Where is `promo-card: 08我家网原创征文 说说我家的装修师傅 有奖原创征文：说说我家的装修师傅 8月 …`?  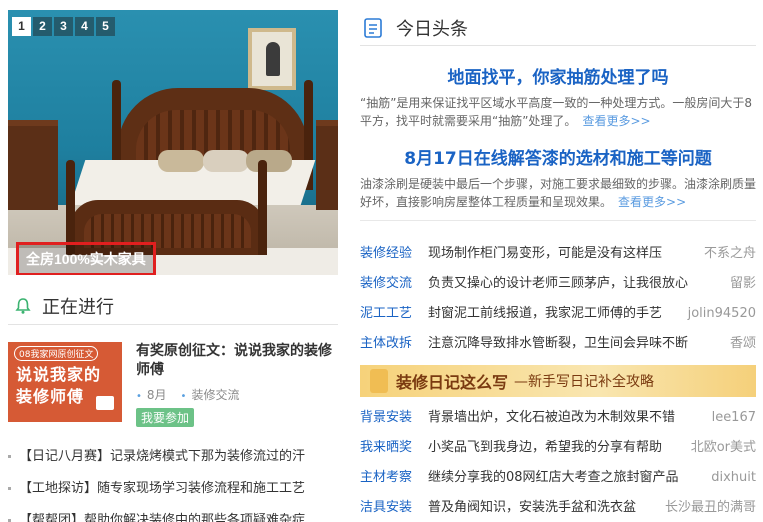 promo-card: 08我家网原创征文 说说我家的装修师傅 有奖原创征文：说说我家的装修师傅 8月 … is located at coordinates (173, 384).